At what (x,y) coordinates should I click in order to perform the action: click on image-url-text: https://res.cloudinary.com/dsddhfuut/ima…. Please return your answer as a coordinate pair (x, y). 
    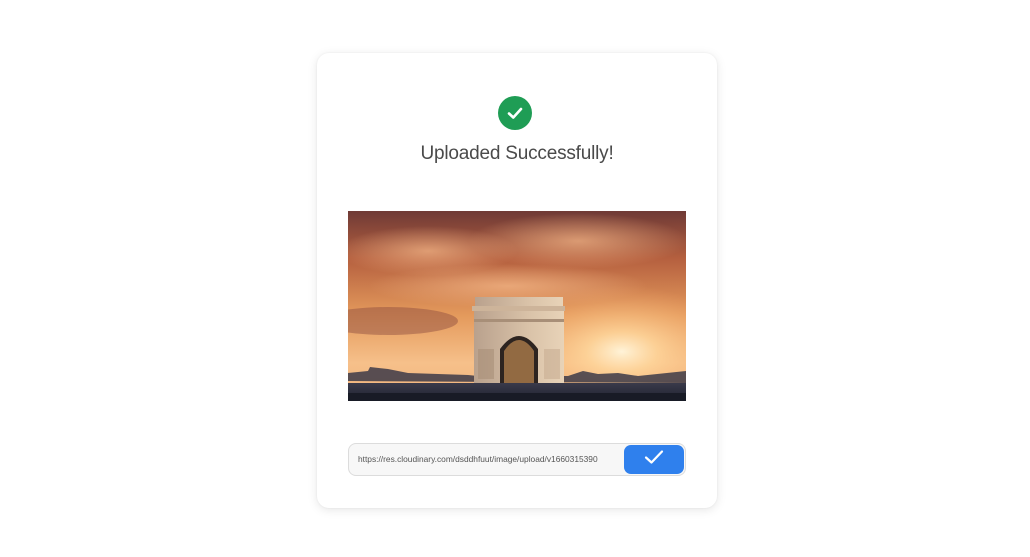
    Looking at the image, I should click on (492, 459).